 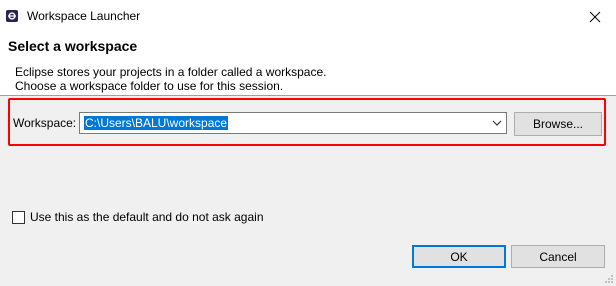 I want to click on cancel-button: Cancel, so click(x=558, y=256).